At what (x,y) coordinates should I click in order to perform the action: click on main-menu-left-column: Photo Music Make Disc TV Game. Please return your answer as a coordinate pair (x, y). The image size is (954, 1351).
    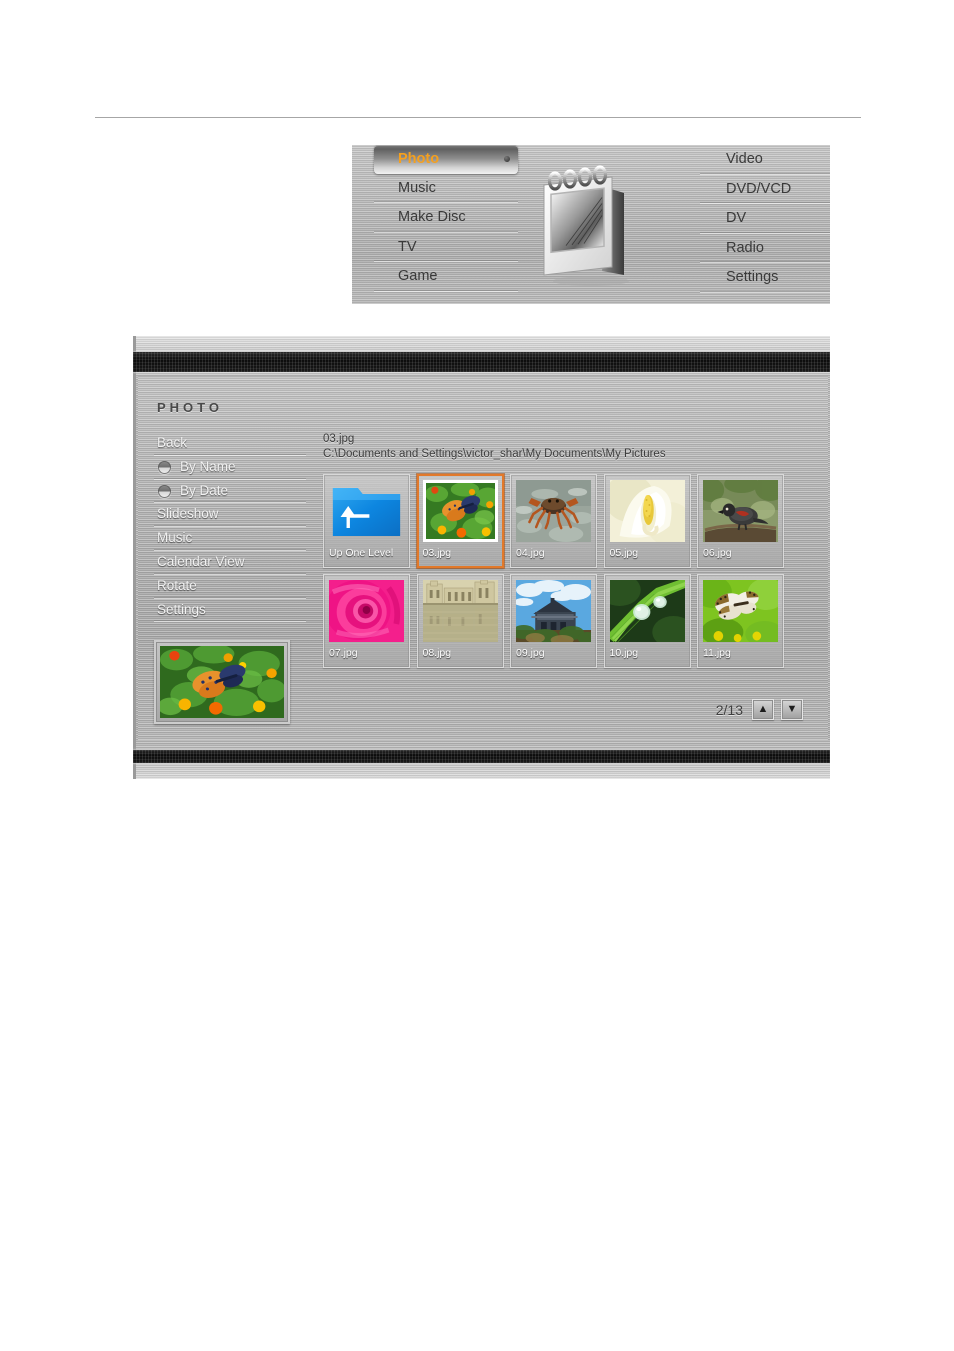
    Looking at the image, I should click on (446, 218).